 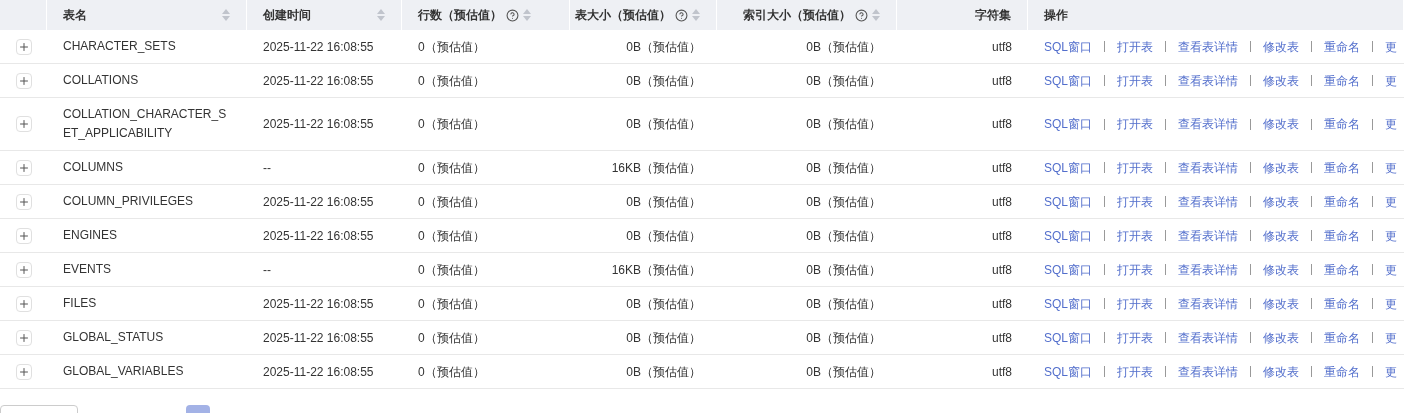 What do you see at coordinates (267, 270) in the screenshot?
I see `created-time: --` at bounding box center [267, 270].